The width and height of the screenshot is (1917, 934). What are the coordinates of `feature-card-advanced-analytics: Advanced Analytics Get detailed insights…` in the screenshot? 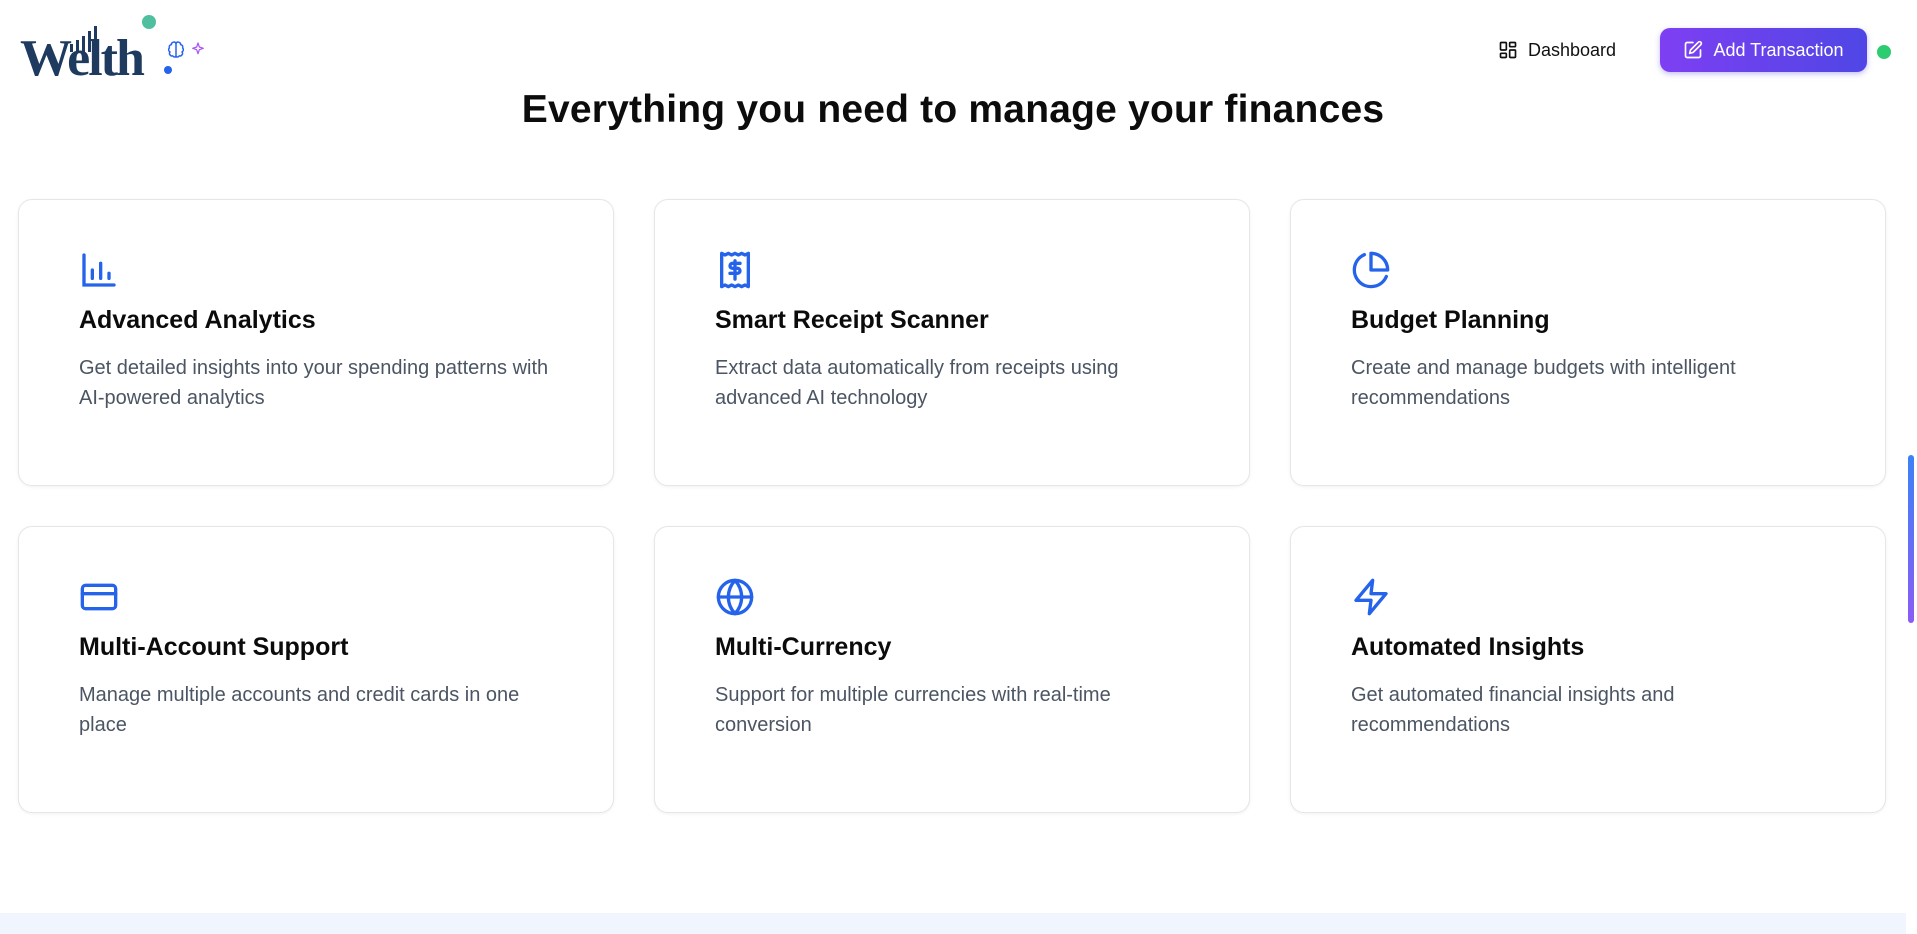 It's located at (316, 342).